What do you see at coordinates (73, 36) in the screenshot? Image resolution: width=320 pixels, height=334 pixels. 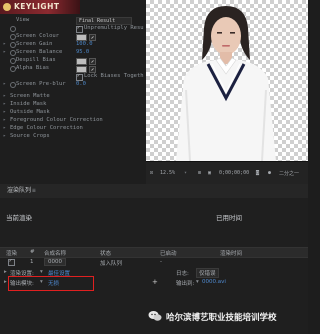 I see `screen-colour-row: Screen Colour` at bounding box center [73, 36].